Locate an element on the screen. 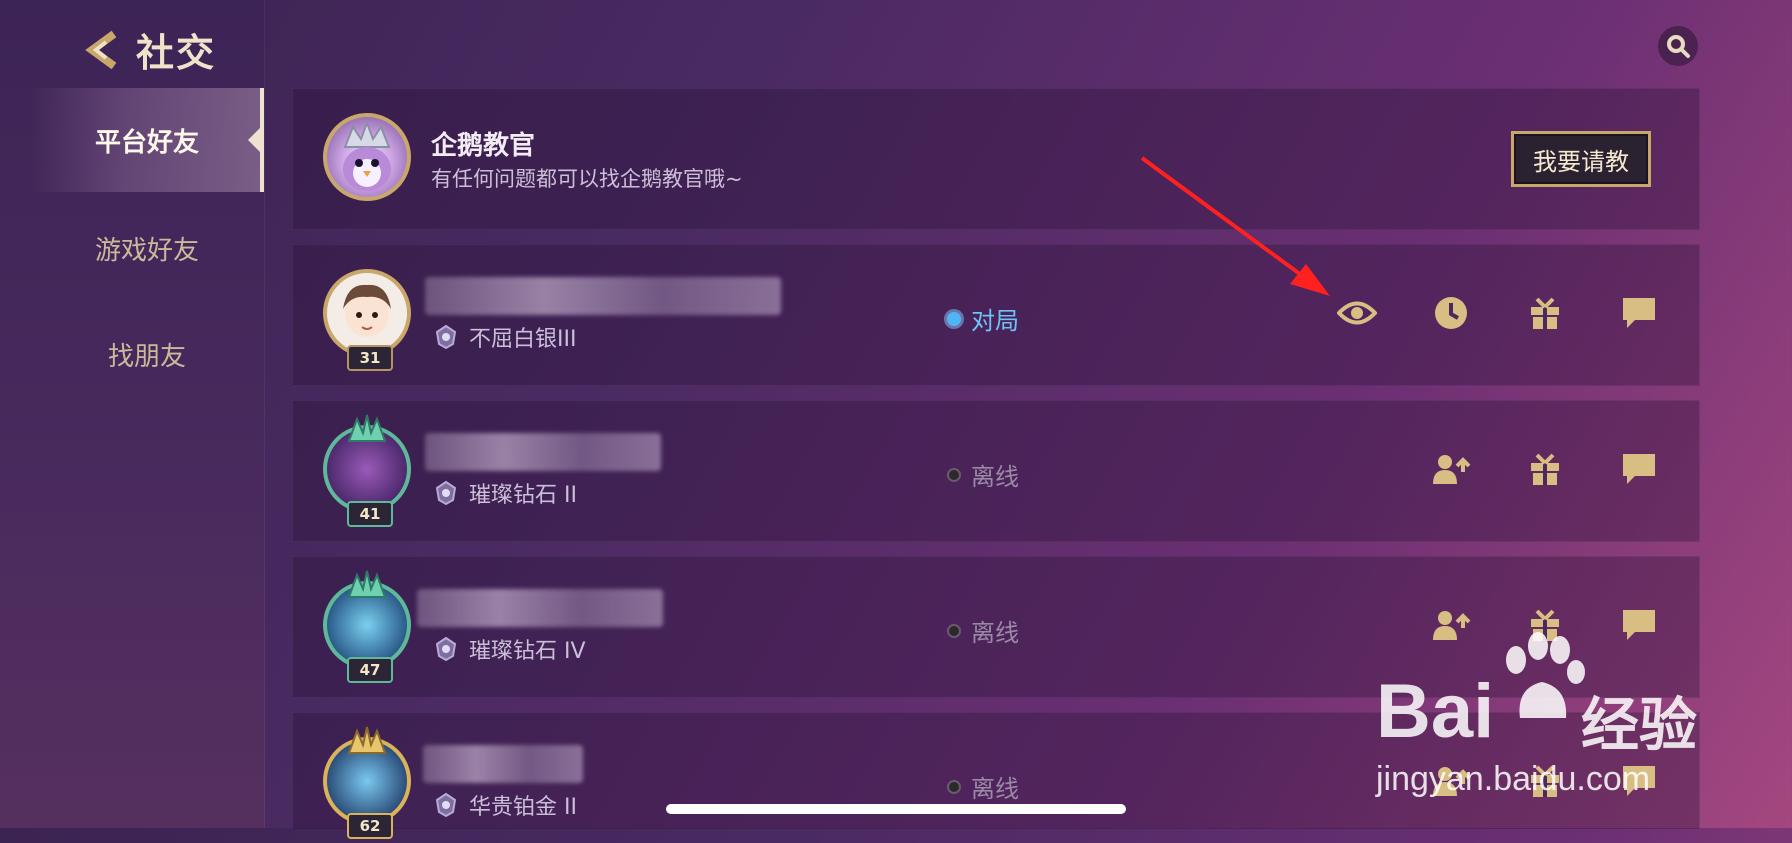  girl-avatar-icon is located at coordinates (367, 310).